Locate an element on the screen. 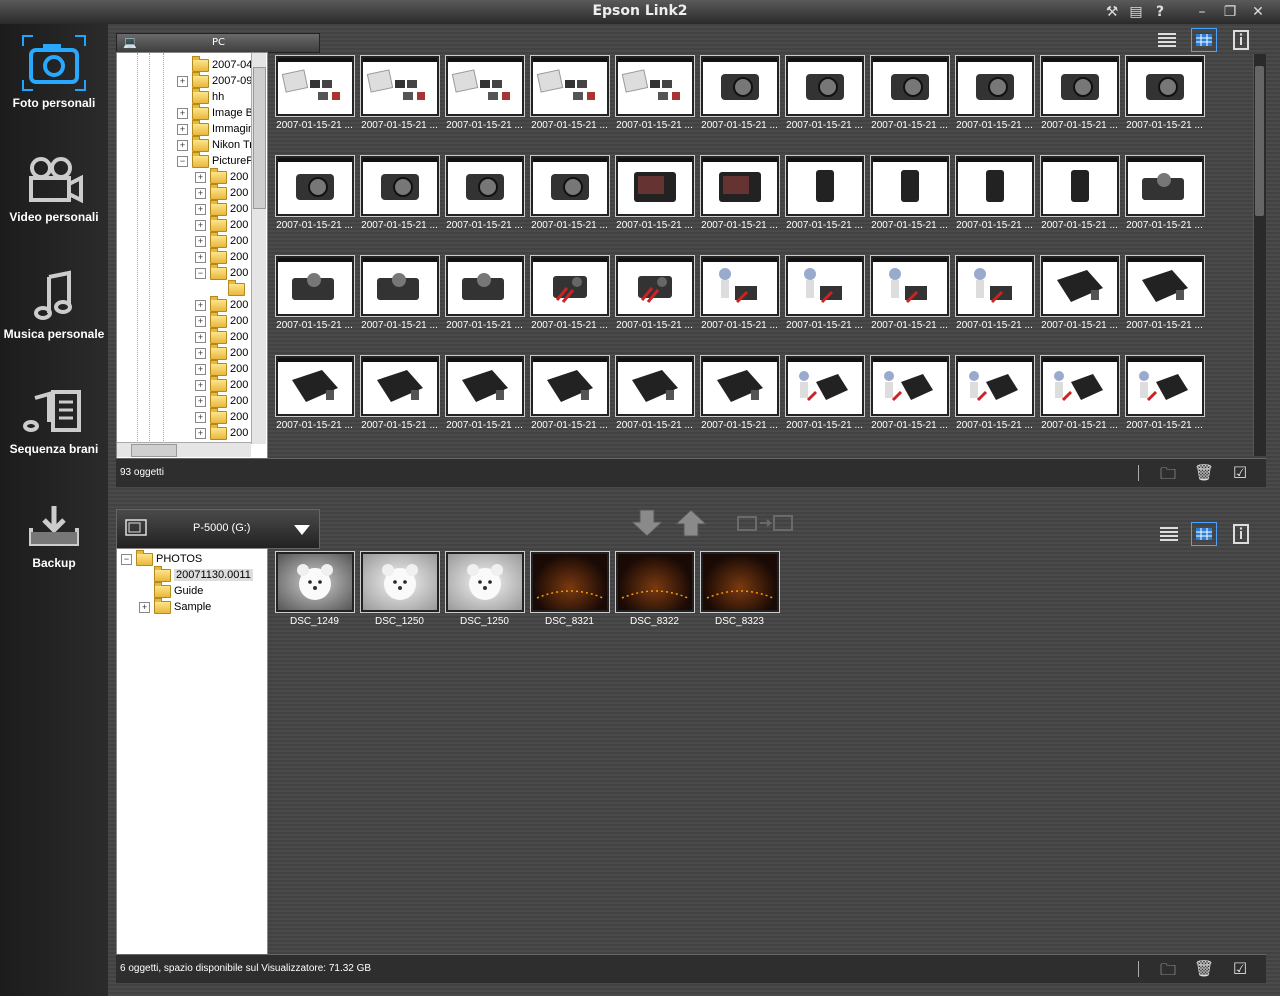 The width and height of the screenshot is (1280, 996). list-view-button is located at coordinates (1167, 40).